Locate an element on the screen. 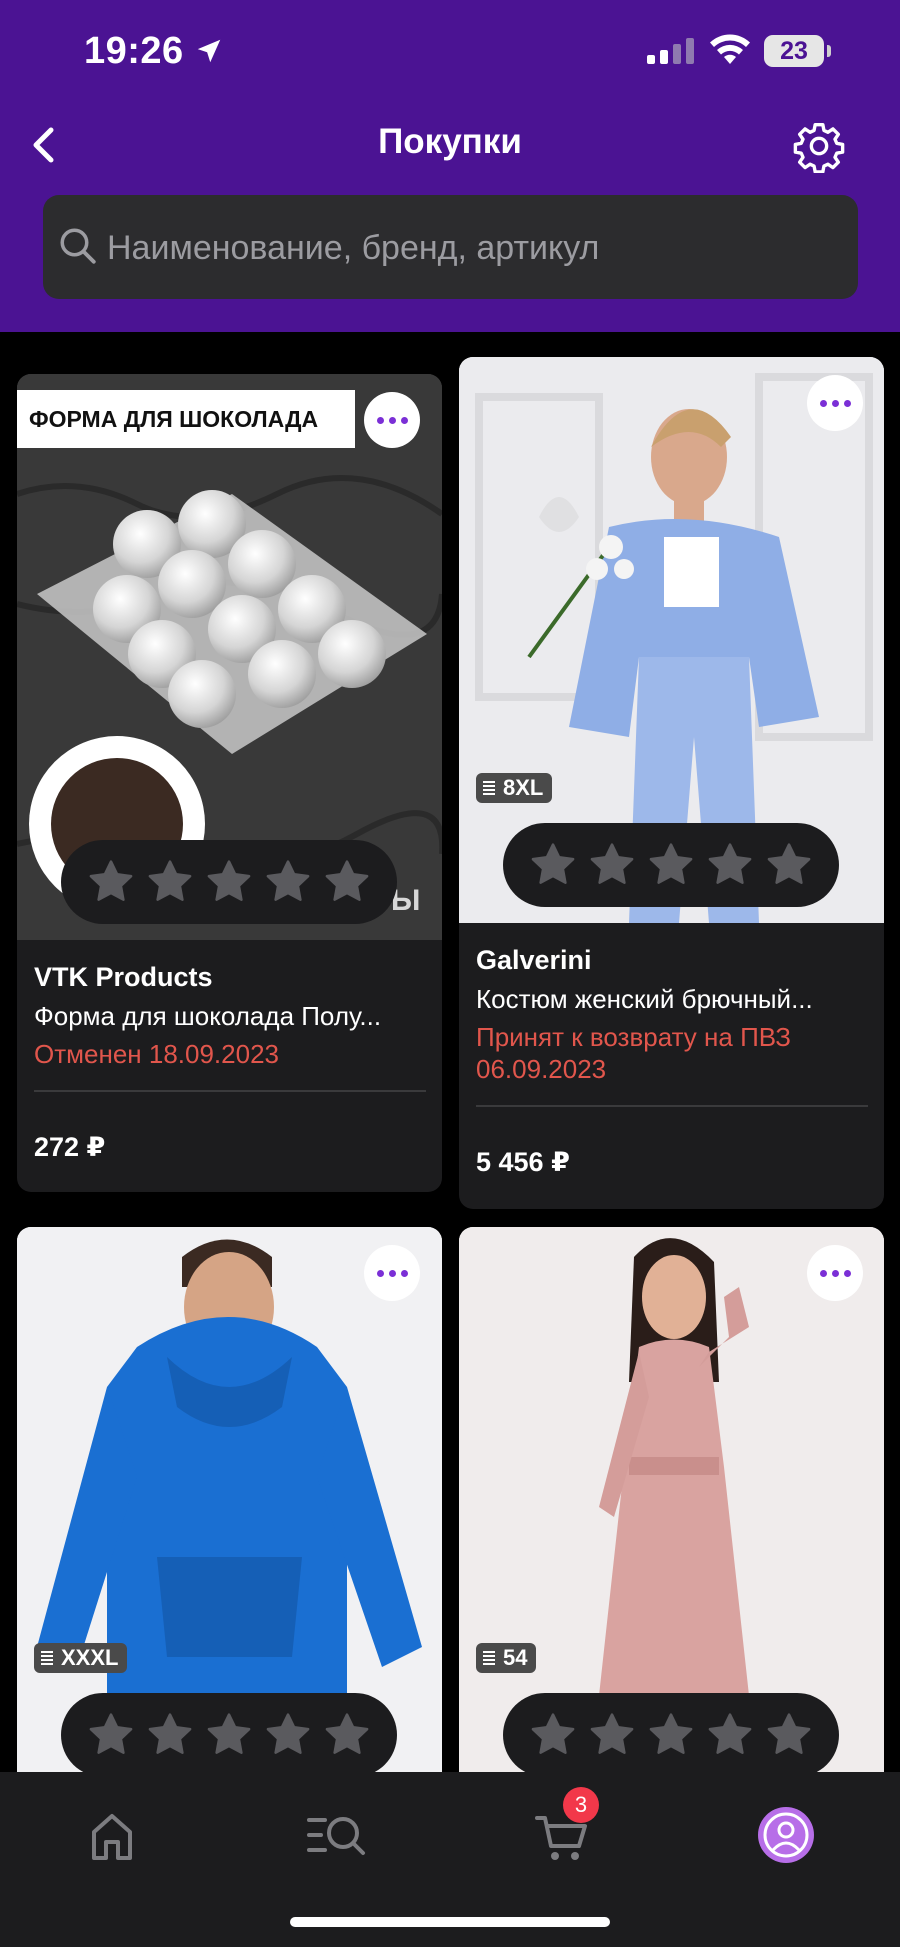 This screenshot has height=1947, width=900. brand-name: VTK Products is located at coordinates (123, 977).